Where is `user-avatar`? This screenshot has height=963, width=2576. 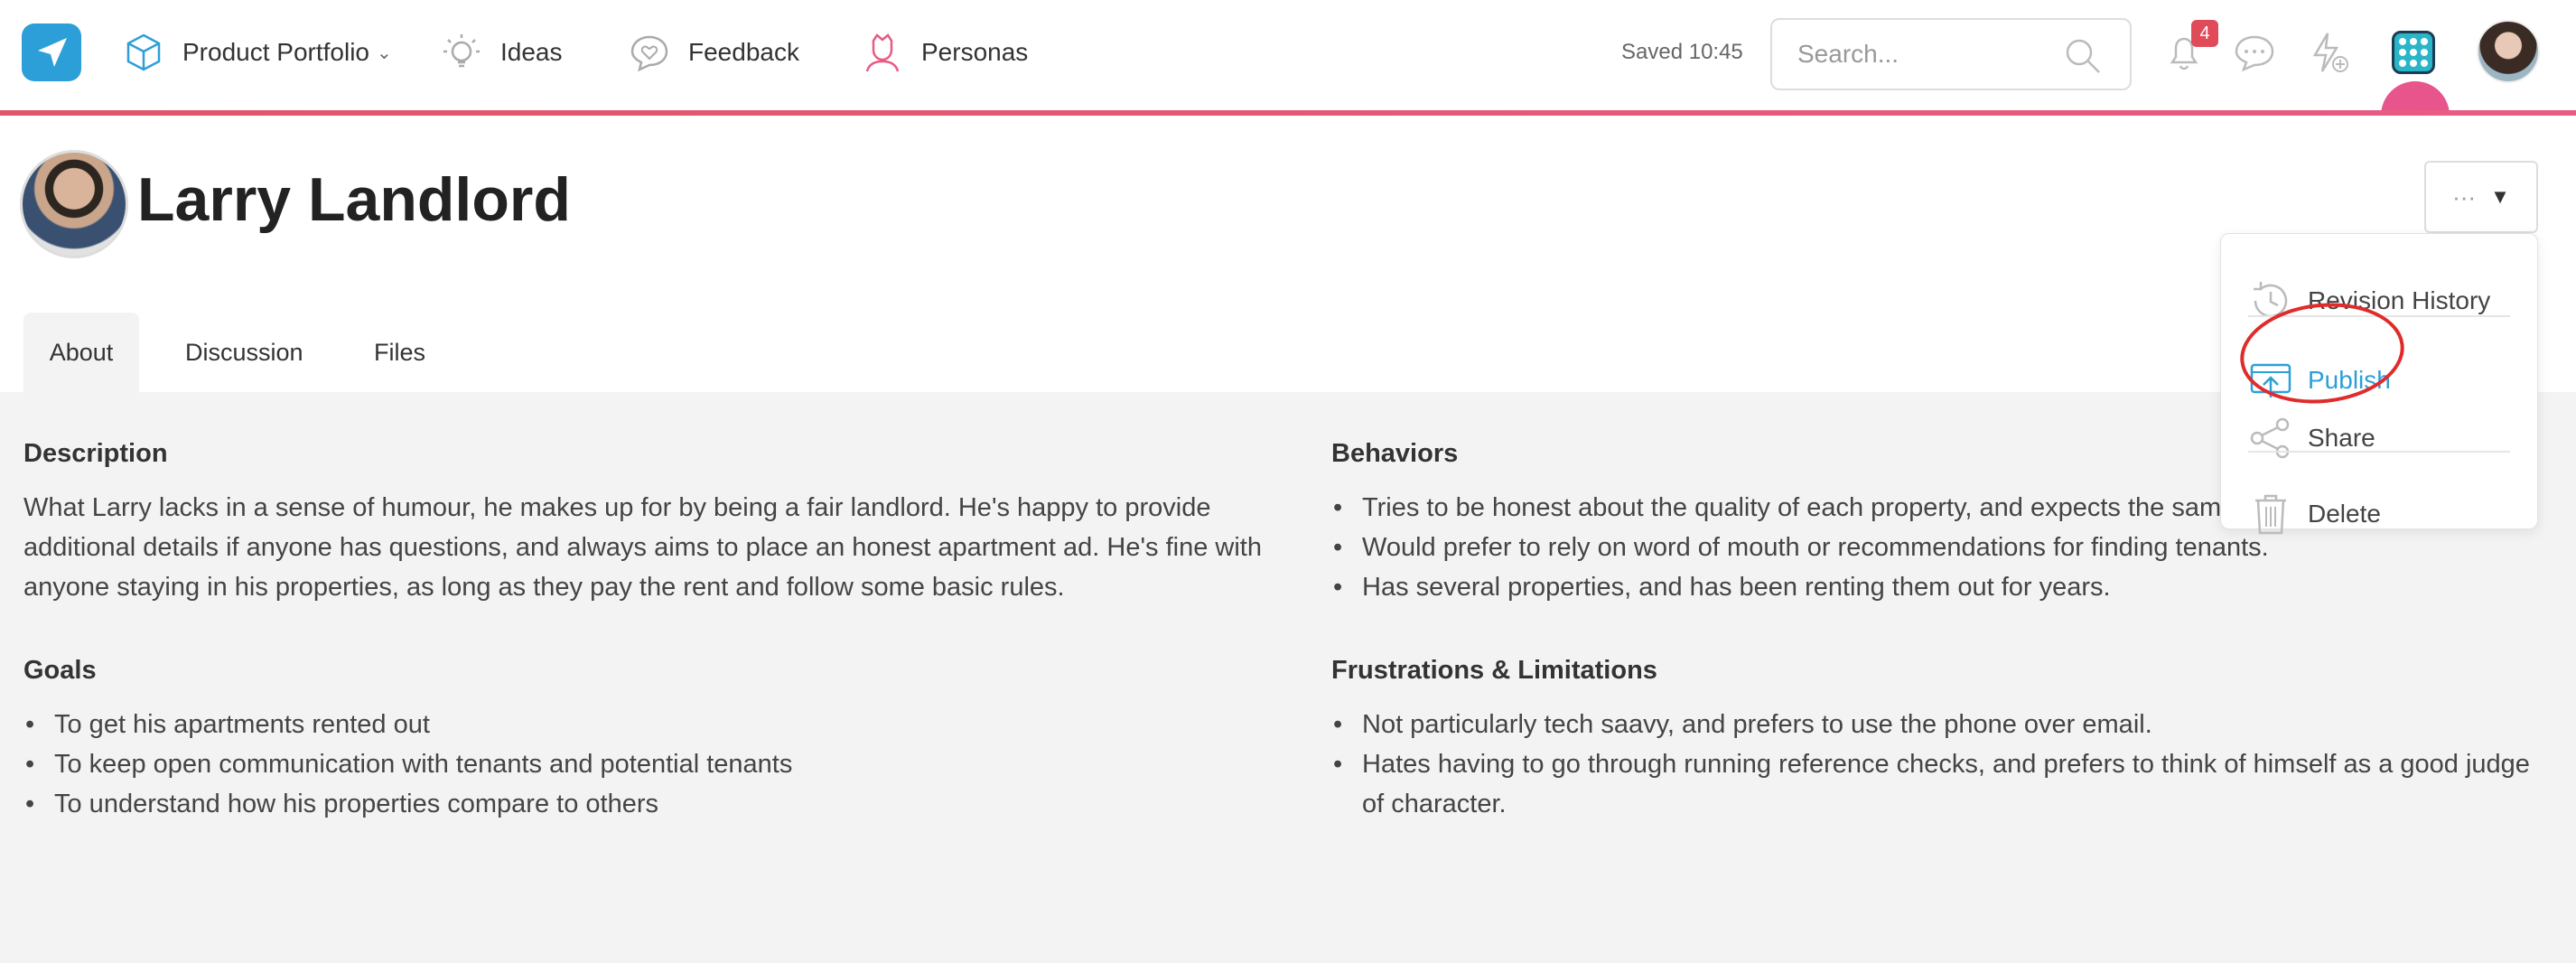
user-avatar is located at coordinates (2508, 51).